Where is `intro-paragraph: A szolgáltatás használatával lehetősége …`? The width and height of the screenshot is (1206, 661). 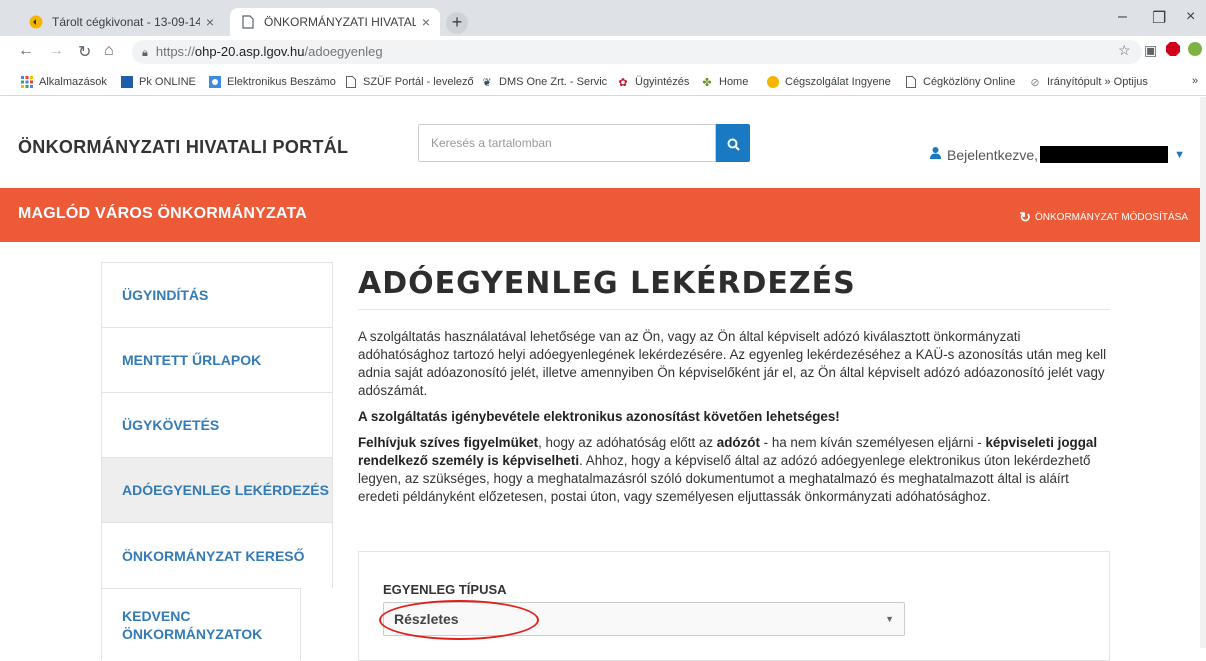
intro-paragraph: A szolgáltatás használatával lehetősége … is located at coordinates (732, 363).